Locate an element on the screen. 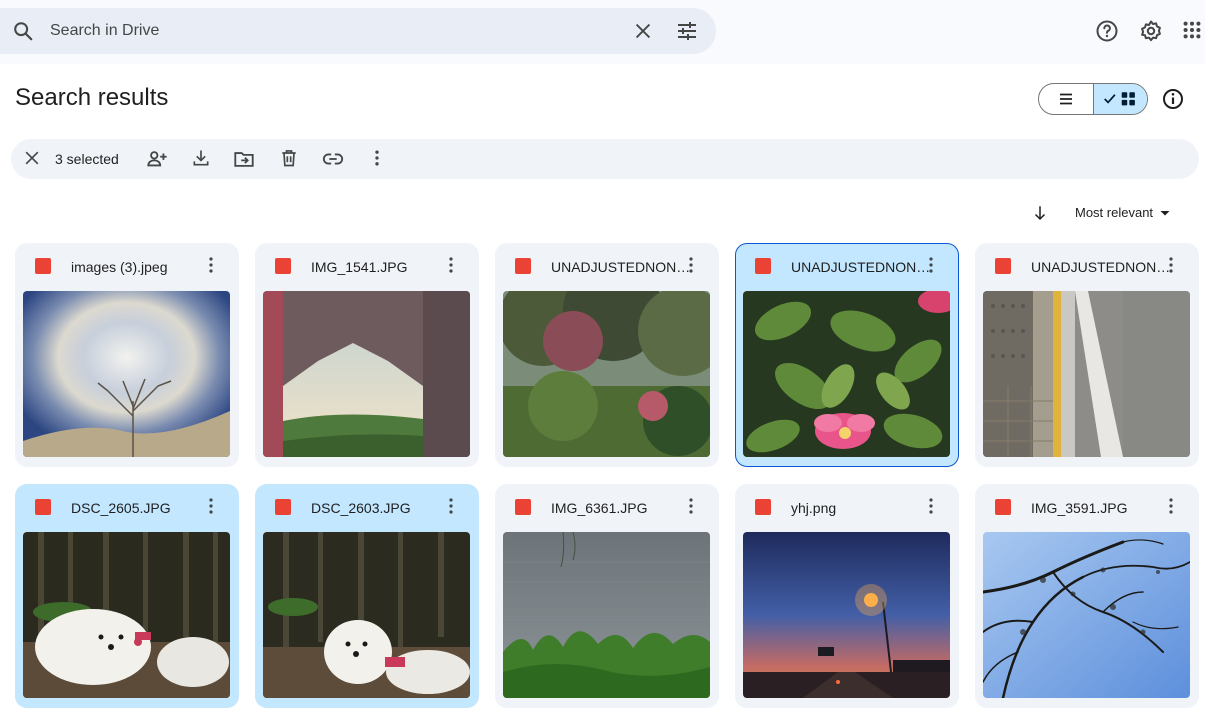 The height and width of the screenshot is (708, 1205). search-icon is located at coordinates (23, 31).